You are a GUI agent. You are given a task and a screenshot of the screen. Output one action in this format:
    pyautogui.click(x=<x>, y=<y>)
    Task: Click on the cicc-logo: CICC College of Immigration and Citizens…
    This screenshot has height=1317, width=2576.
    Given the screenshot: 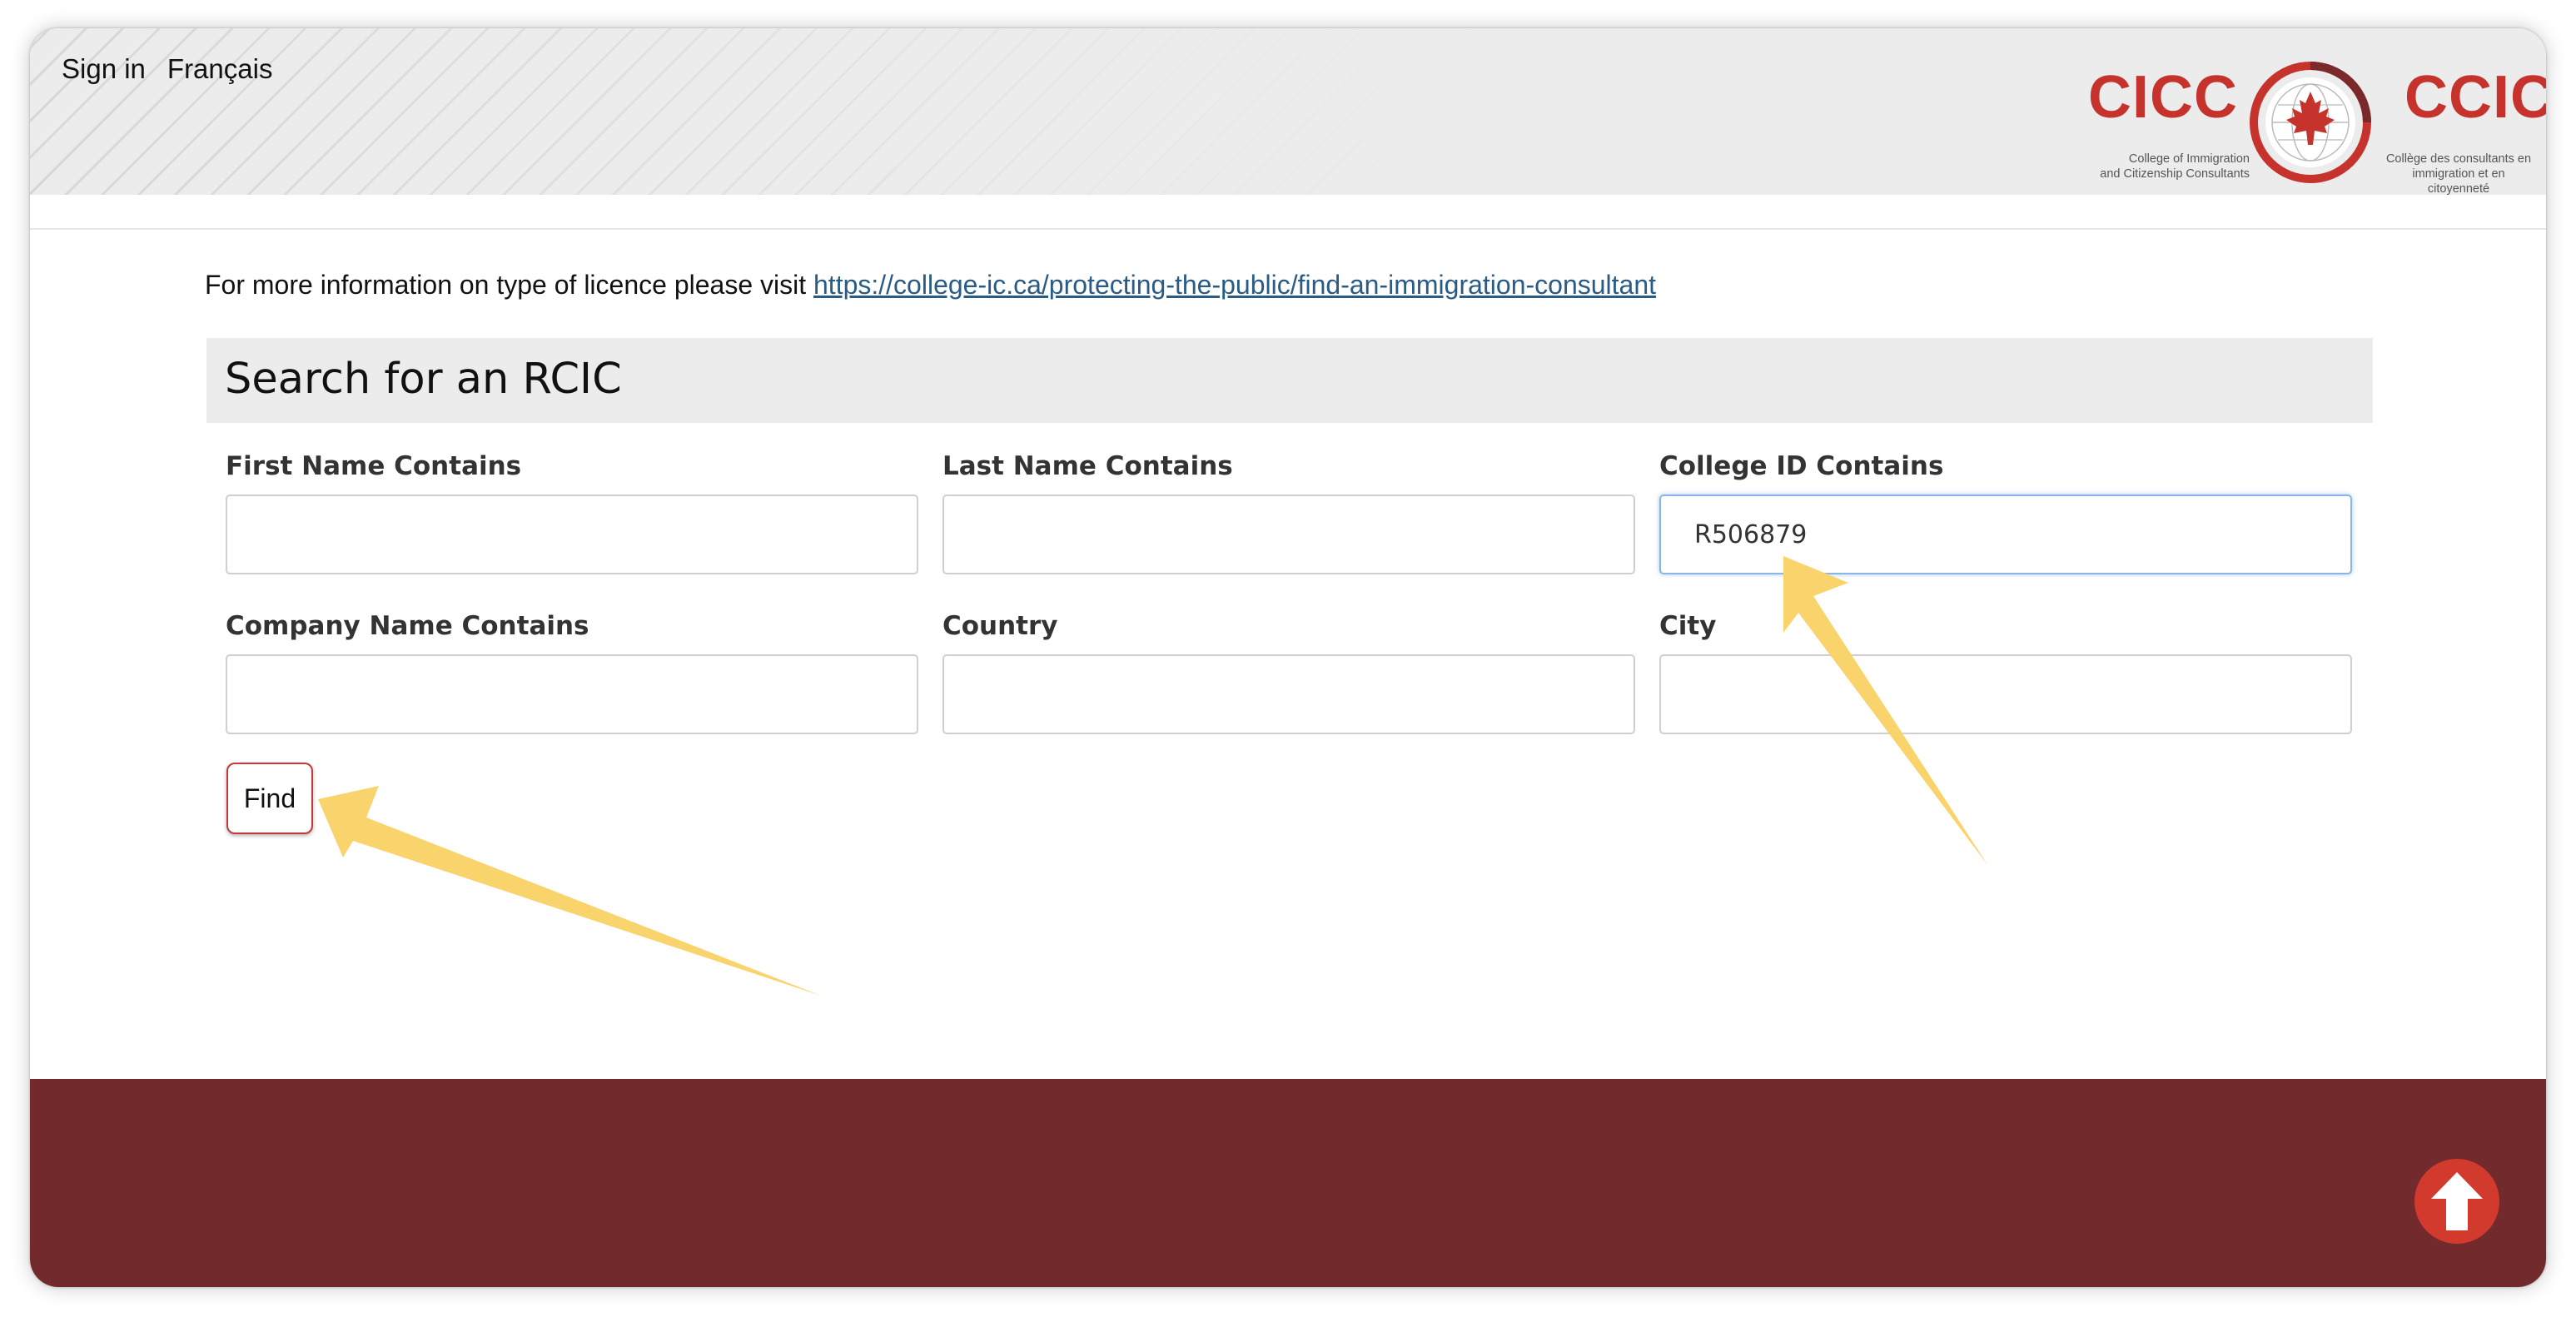 What is the action you would take?
    pyautogui.click(x=2313, y=123)
    